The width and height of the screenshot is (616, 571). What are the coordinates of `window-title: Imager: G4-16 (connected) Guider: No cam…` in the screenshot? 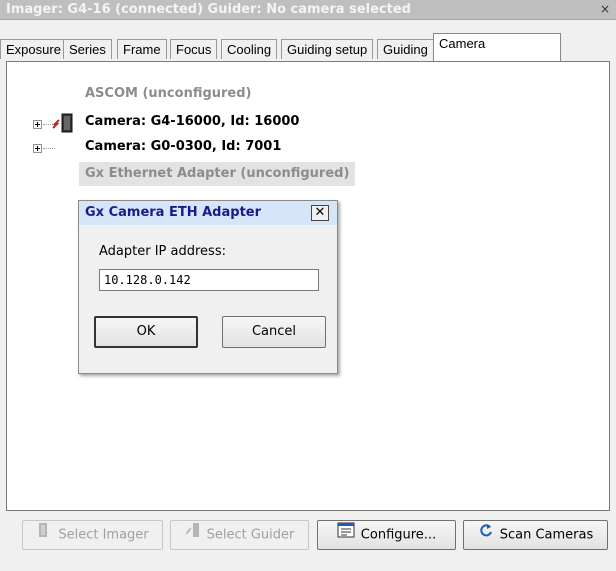 It's located at (208, 9).